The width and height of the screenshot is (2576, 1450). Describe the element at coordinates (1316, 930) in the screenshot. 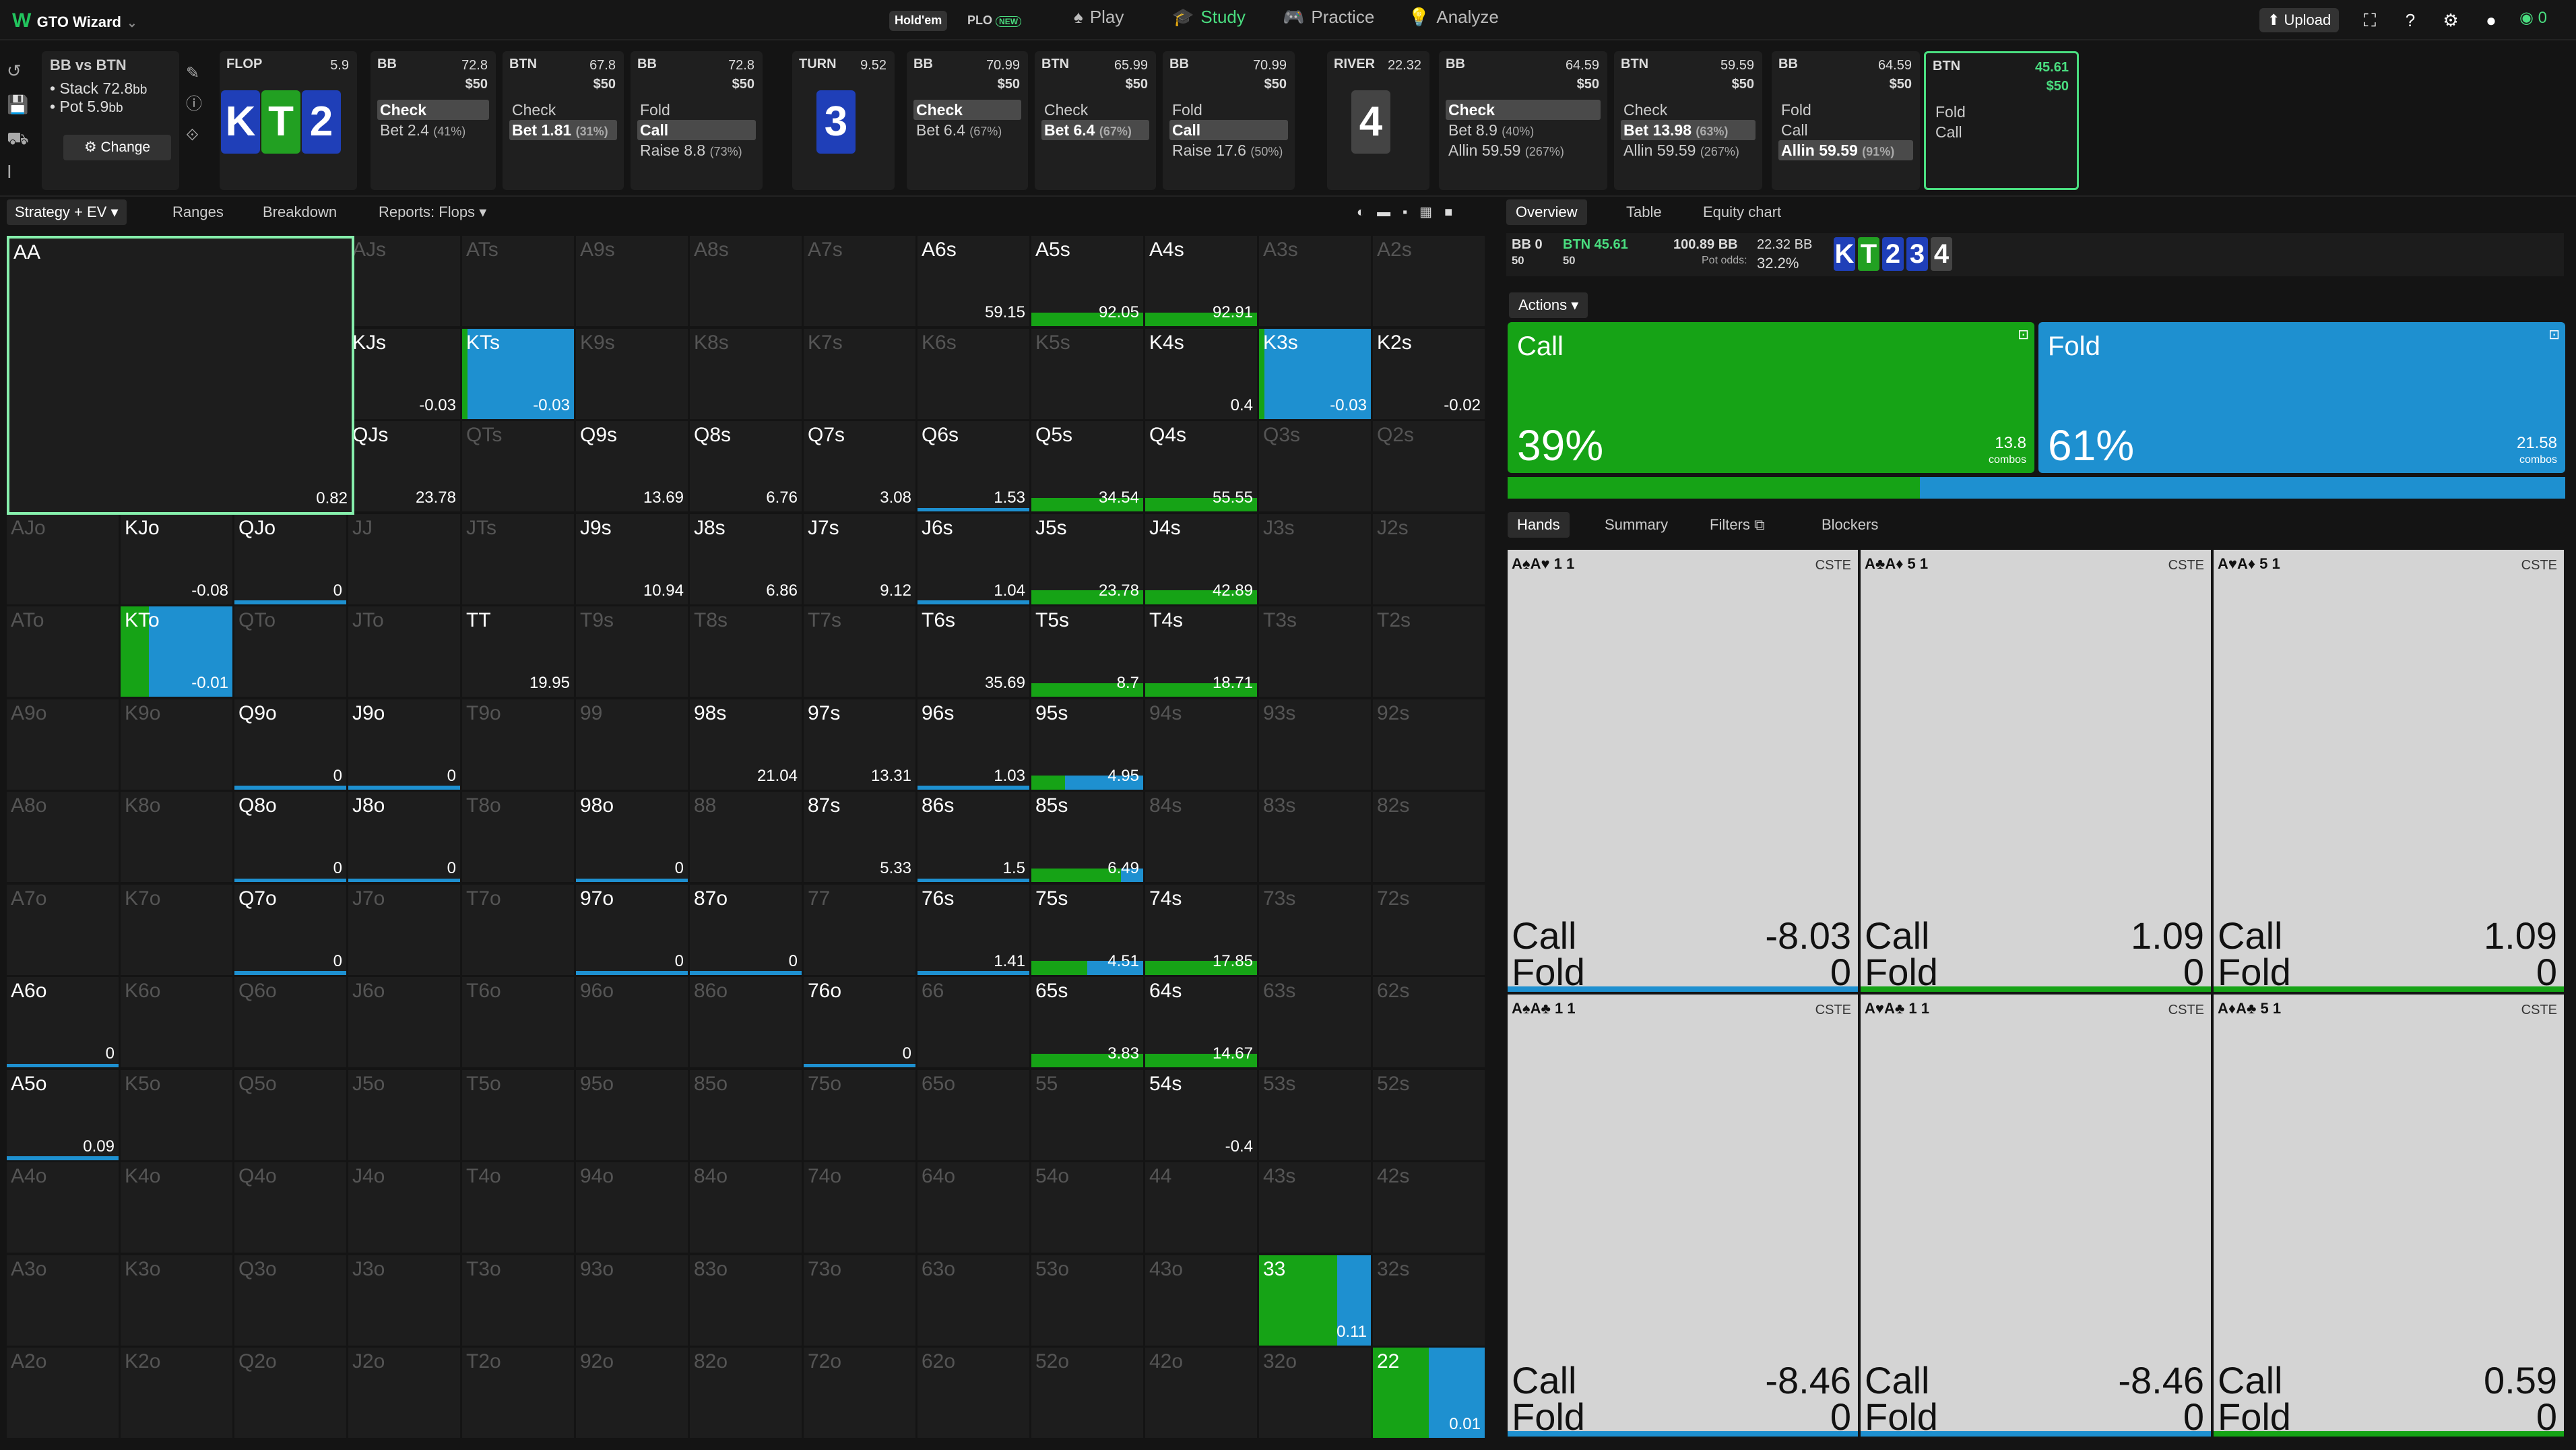

I see `matrix-cell: 73s` at that location.